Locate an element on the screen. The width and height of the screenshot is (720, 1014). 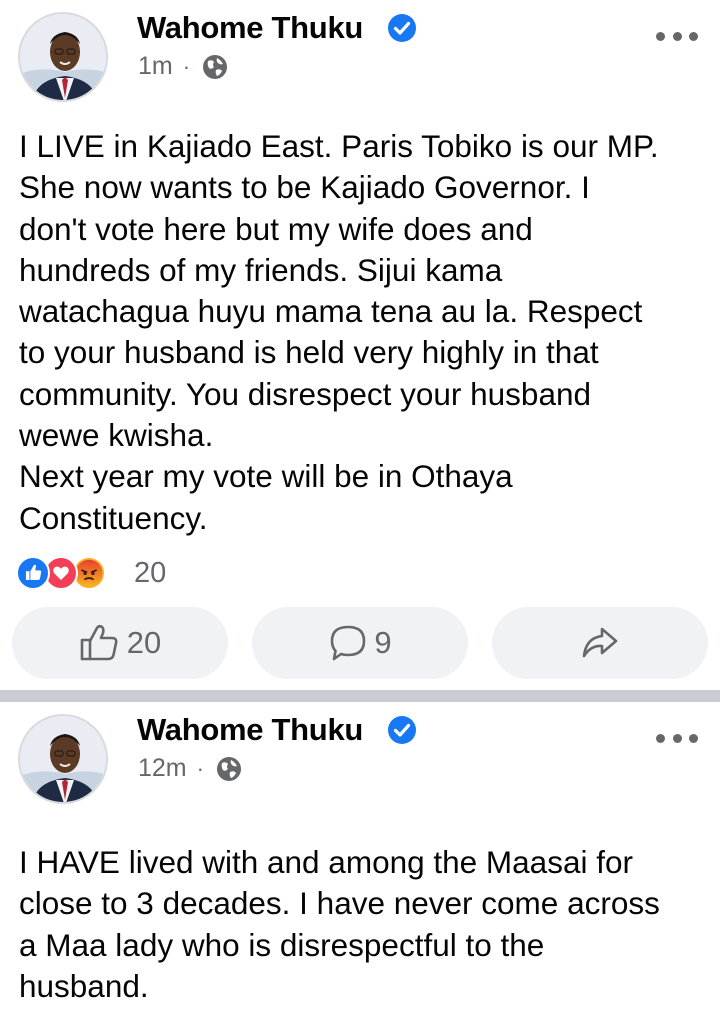
post-header: Wahome Thuku 1m · is located at coordinates (360, 55).